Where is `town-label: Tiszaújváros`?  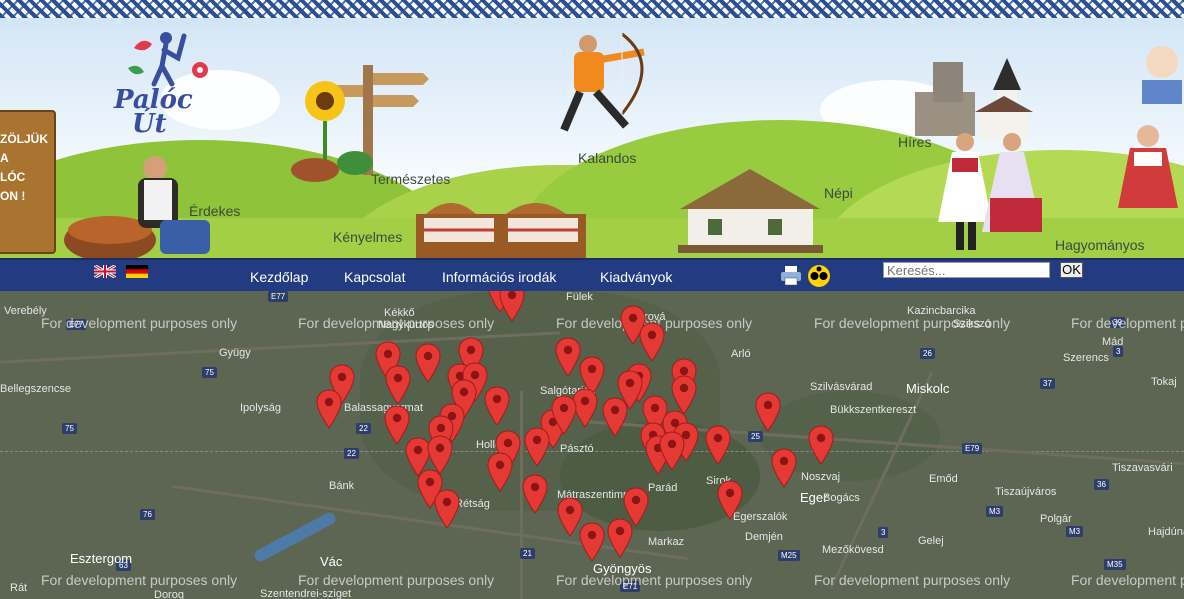
town-label: Tiszaújváros is located at coordinates (1026, 492).